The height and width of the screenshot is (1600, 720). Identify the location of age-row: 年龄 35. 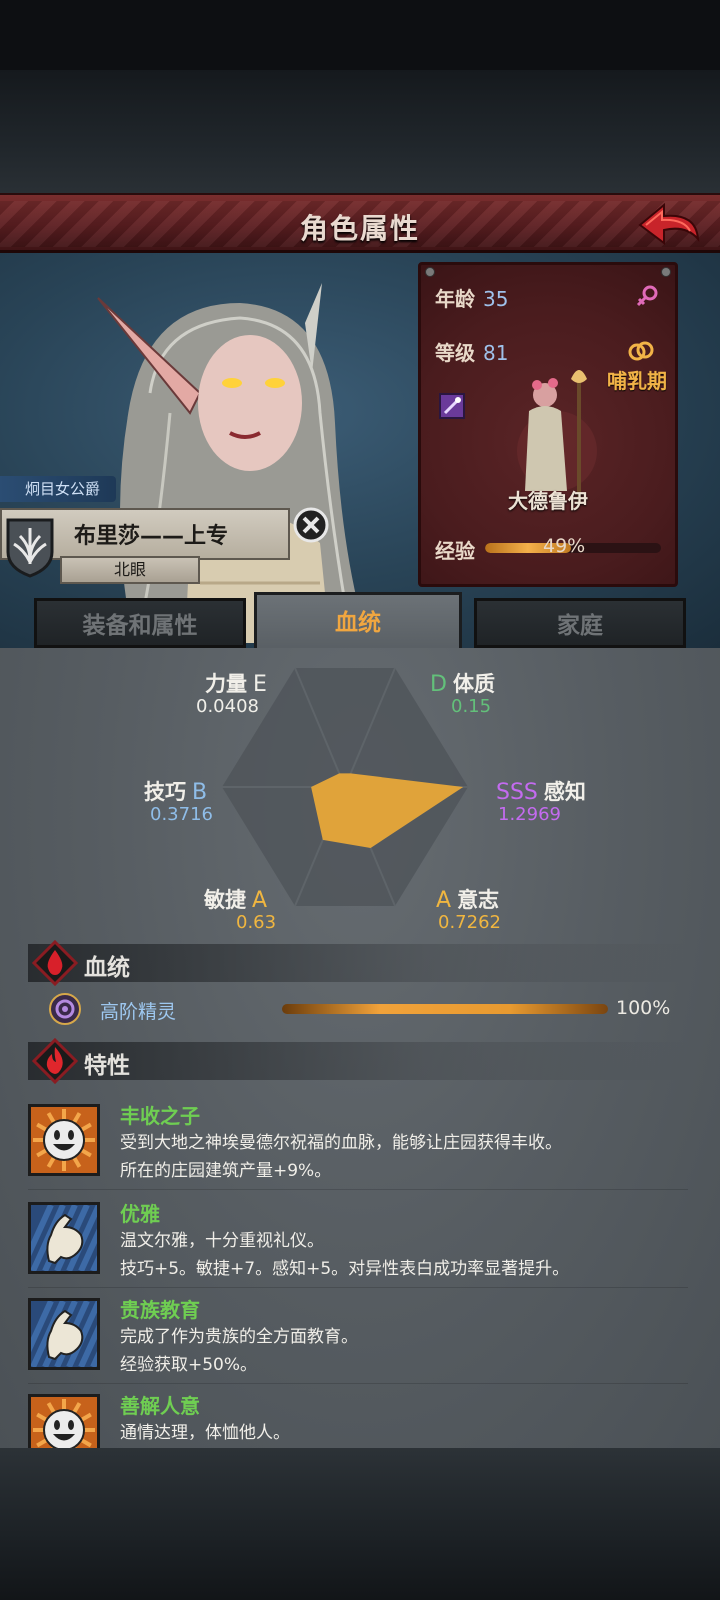
(471, 297).